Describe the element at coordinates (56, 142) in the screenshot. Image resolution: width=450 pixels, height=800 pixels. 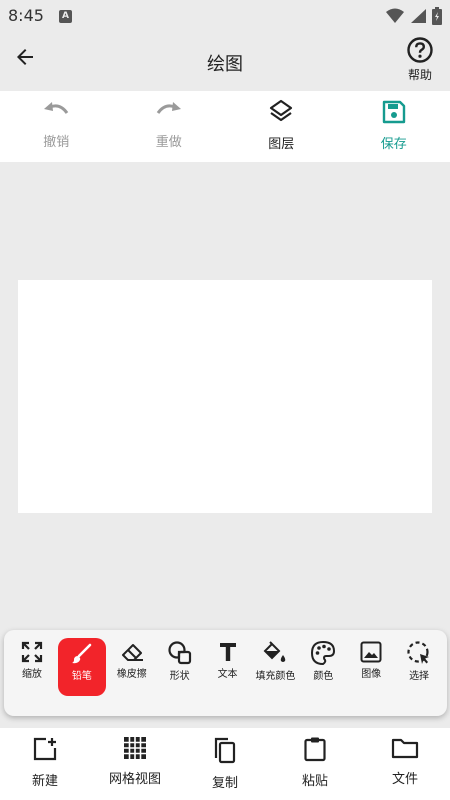
I see `undo-label: 撤销` at that location.